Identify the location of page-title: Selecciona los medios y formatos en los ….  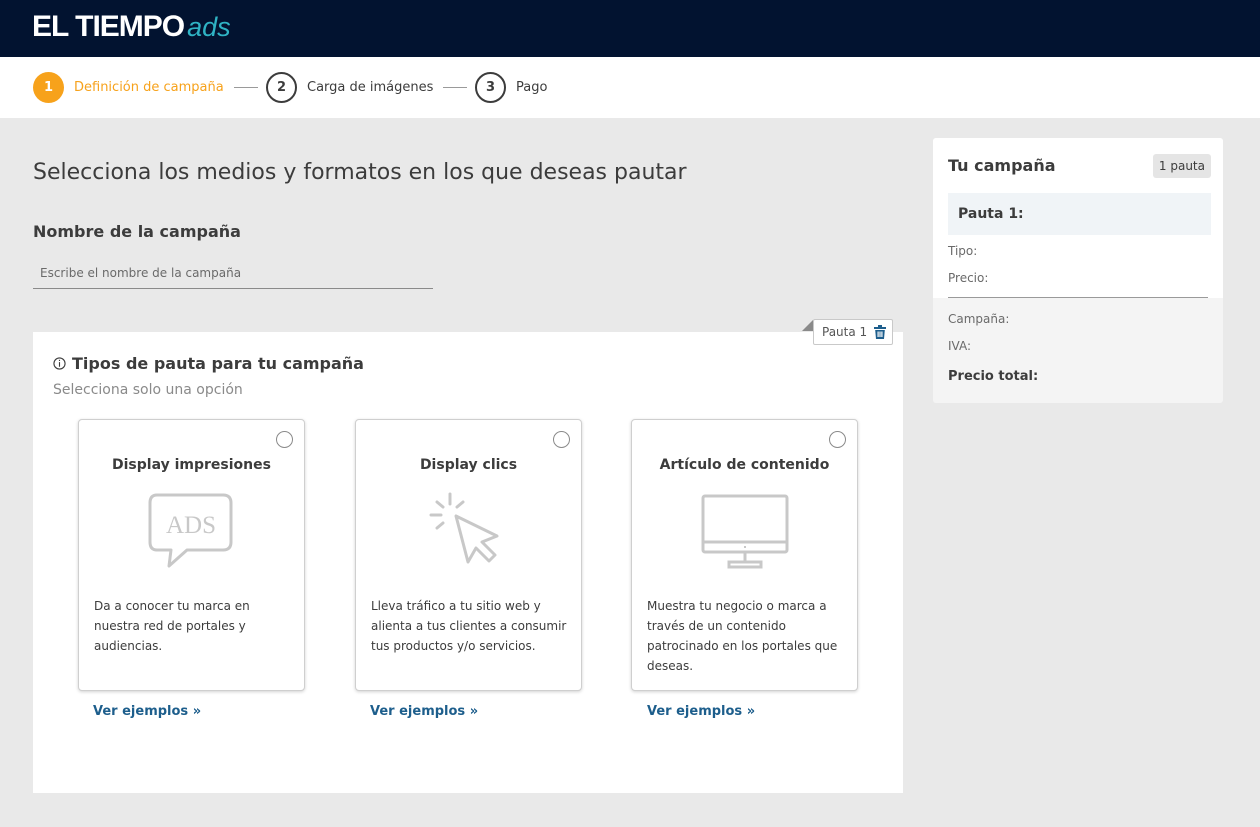
(360, 172).